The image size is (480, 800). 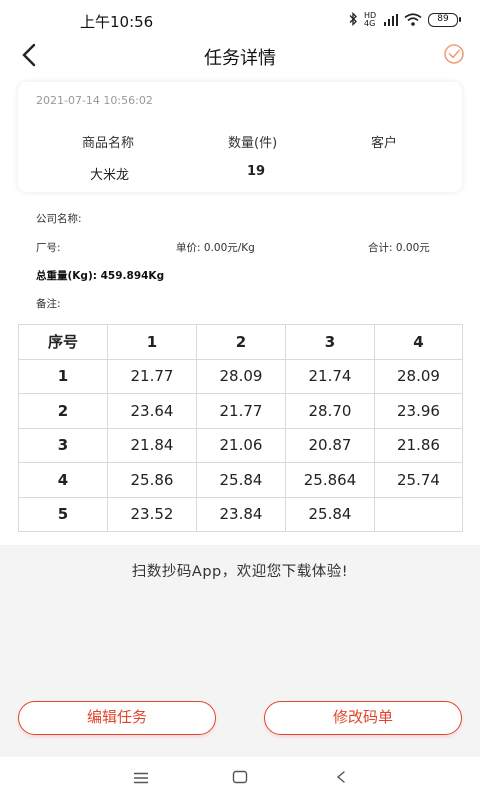 I want to click on modify-code-sheet-button: 修改码单, so click(x=363, y=718).